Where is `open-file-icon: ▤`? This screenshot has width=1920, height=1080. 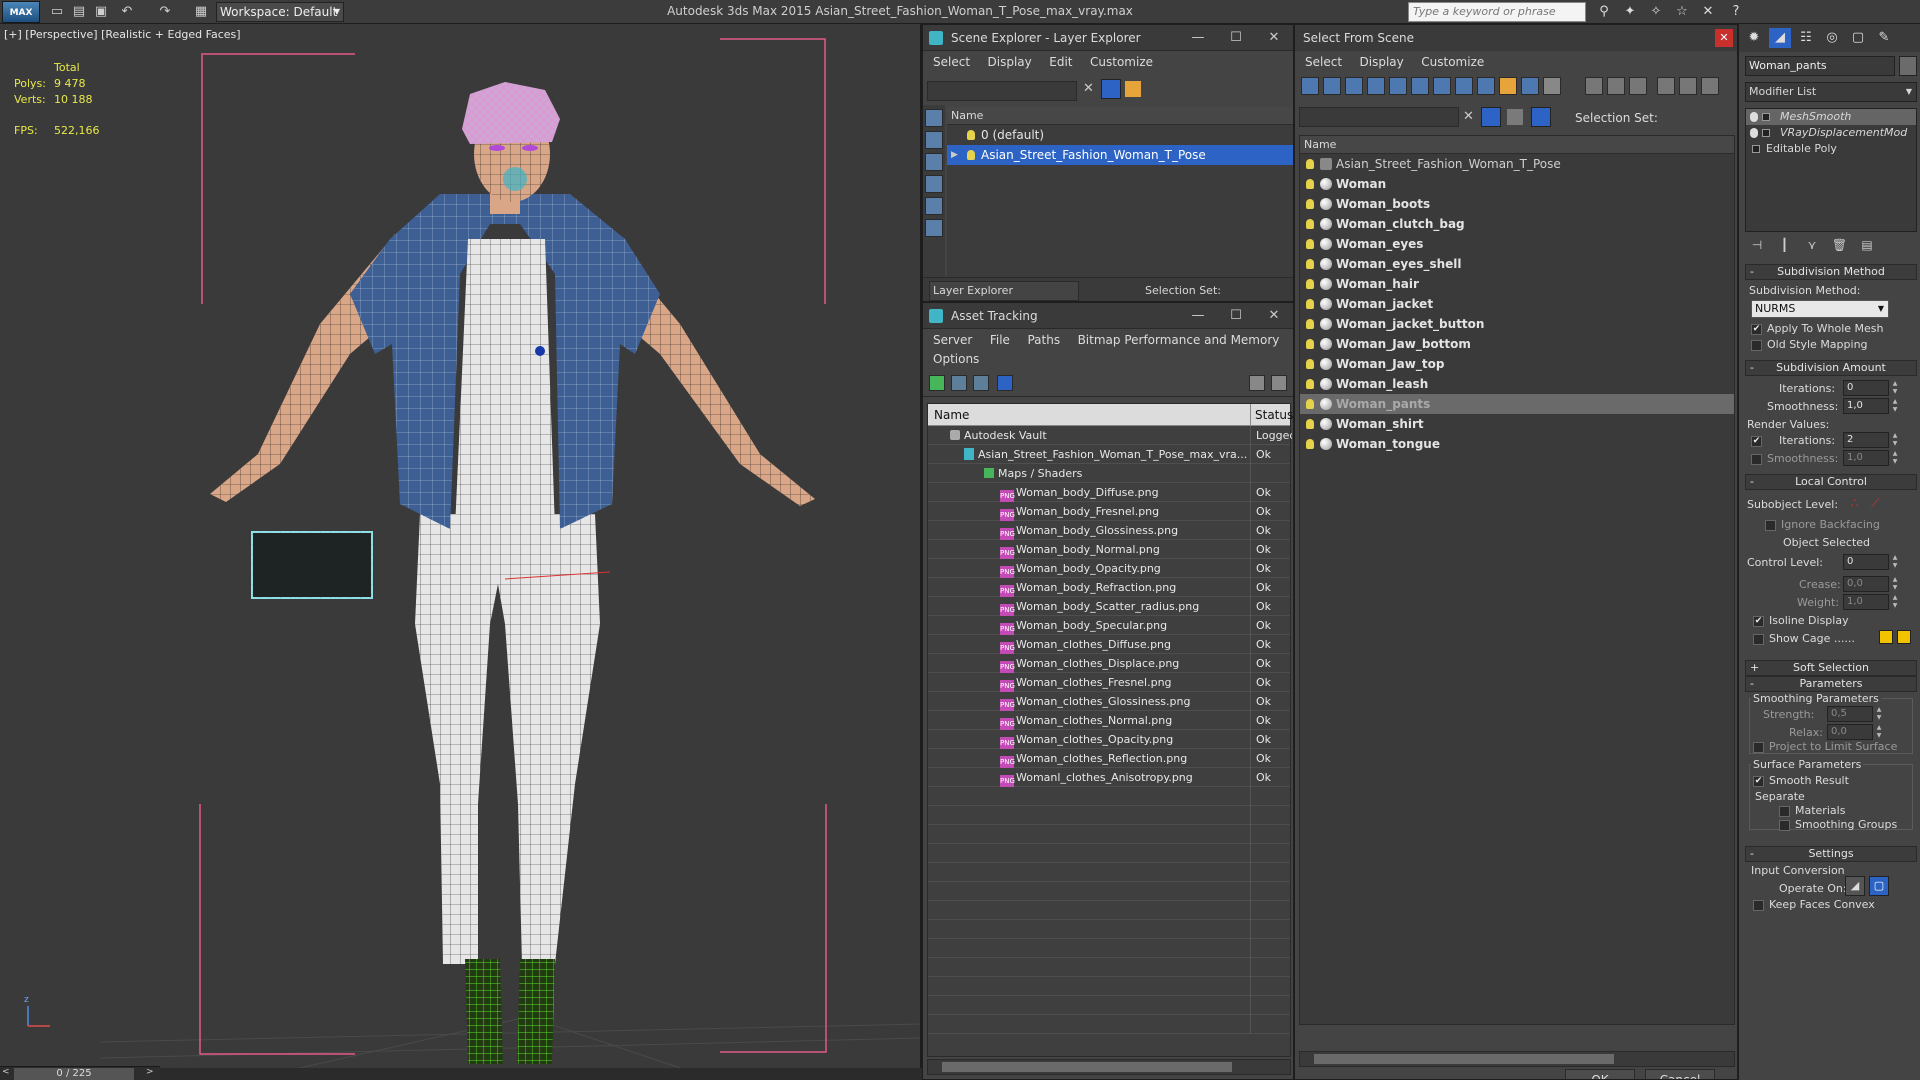
open-file-icon: ▤ is located at coordinates (79, 12).